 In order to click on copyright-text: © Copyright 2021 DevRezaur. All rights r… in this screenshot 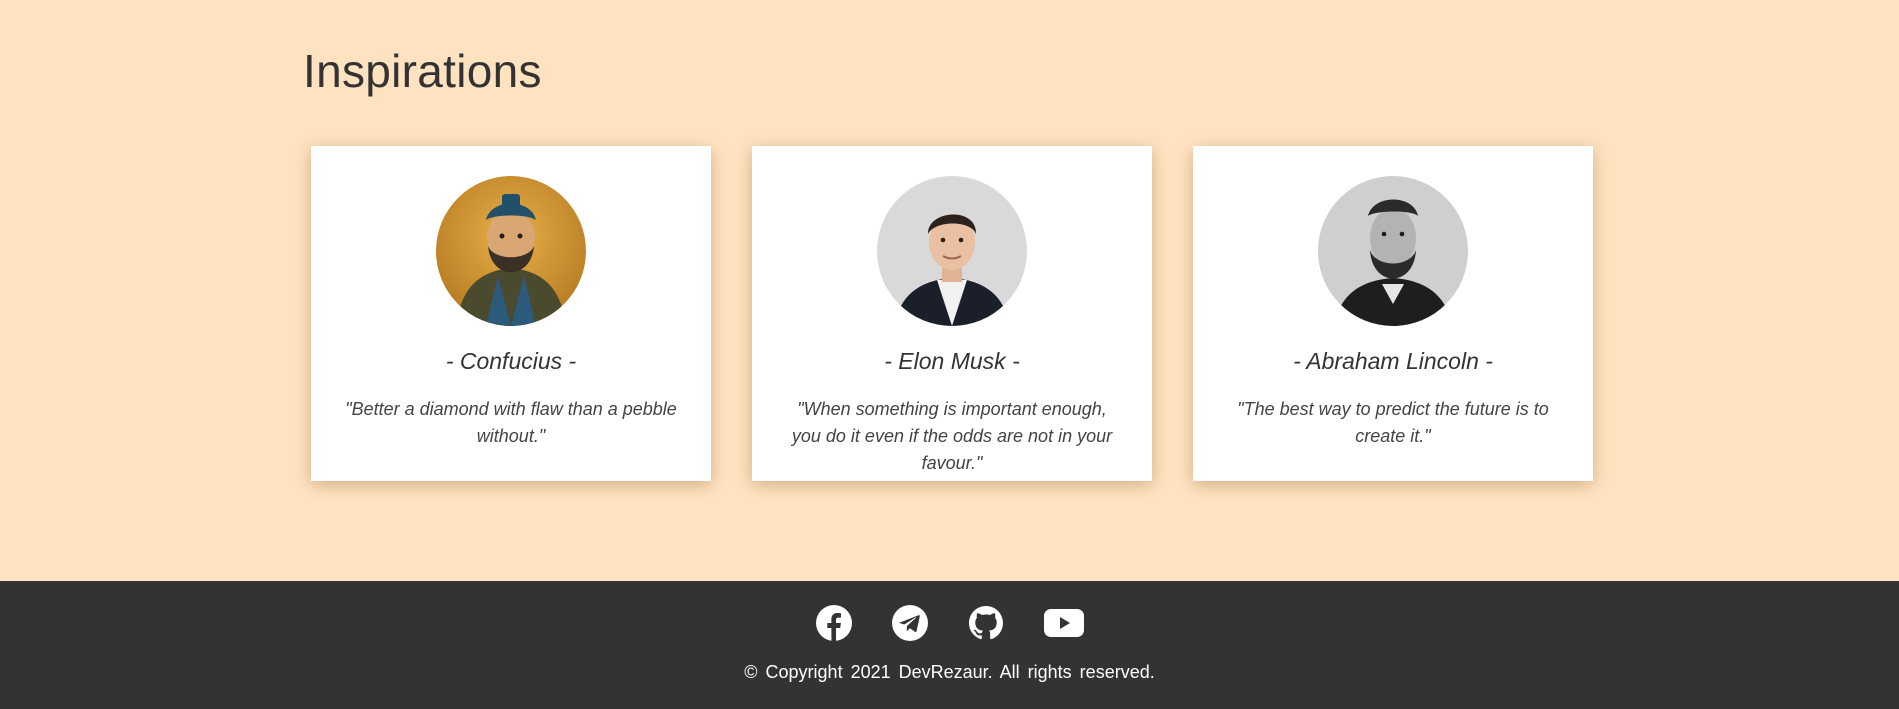, I will do `click(949, 672)`.